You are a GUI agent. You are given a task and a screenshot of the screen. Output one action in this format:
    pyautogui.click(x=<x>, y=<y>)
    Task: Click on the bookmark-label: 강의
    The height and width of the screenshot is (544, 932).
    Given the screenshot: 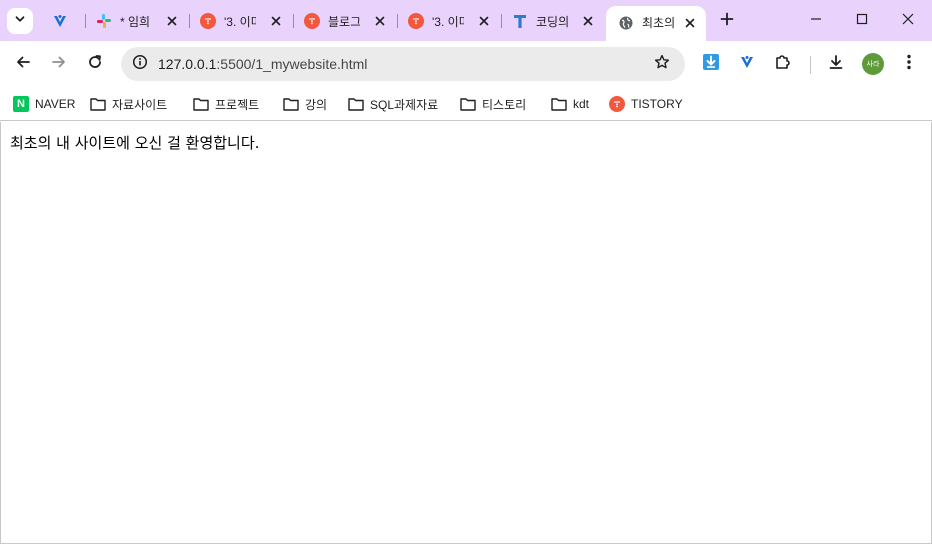 What is the action you would take?
    pyautogui.click(x=316, y=104)
    